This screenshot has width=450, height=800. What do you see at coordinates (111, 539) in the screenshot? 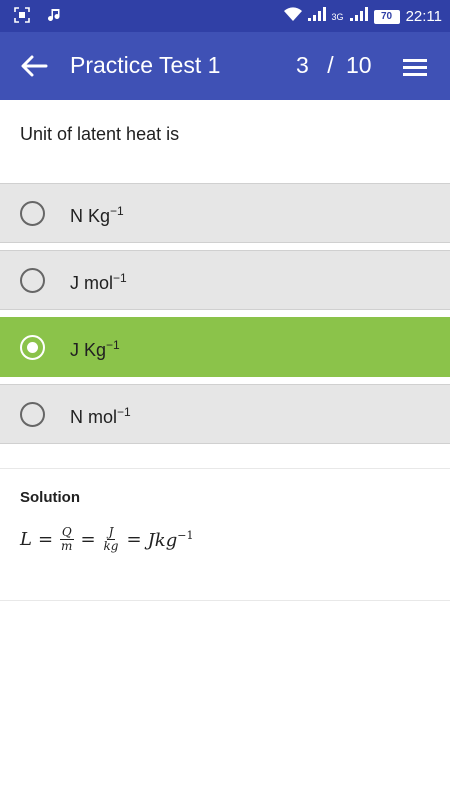
I see `fraction: J kg` at bounding box center [111, 539].